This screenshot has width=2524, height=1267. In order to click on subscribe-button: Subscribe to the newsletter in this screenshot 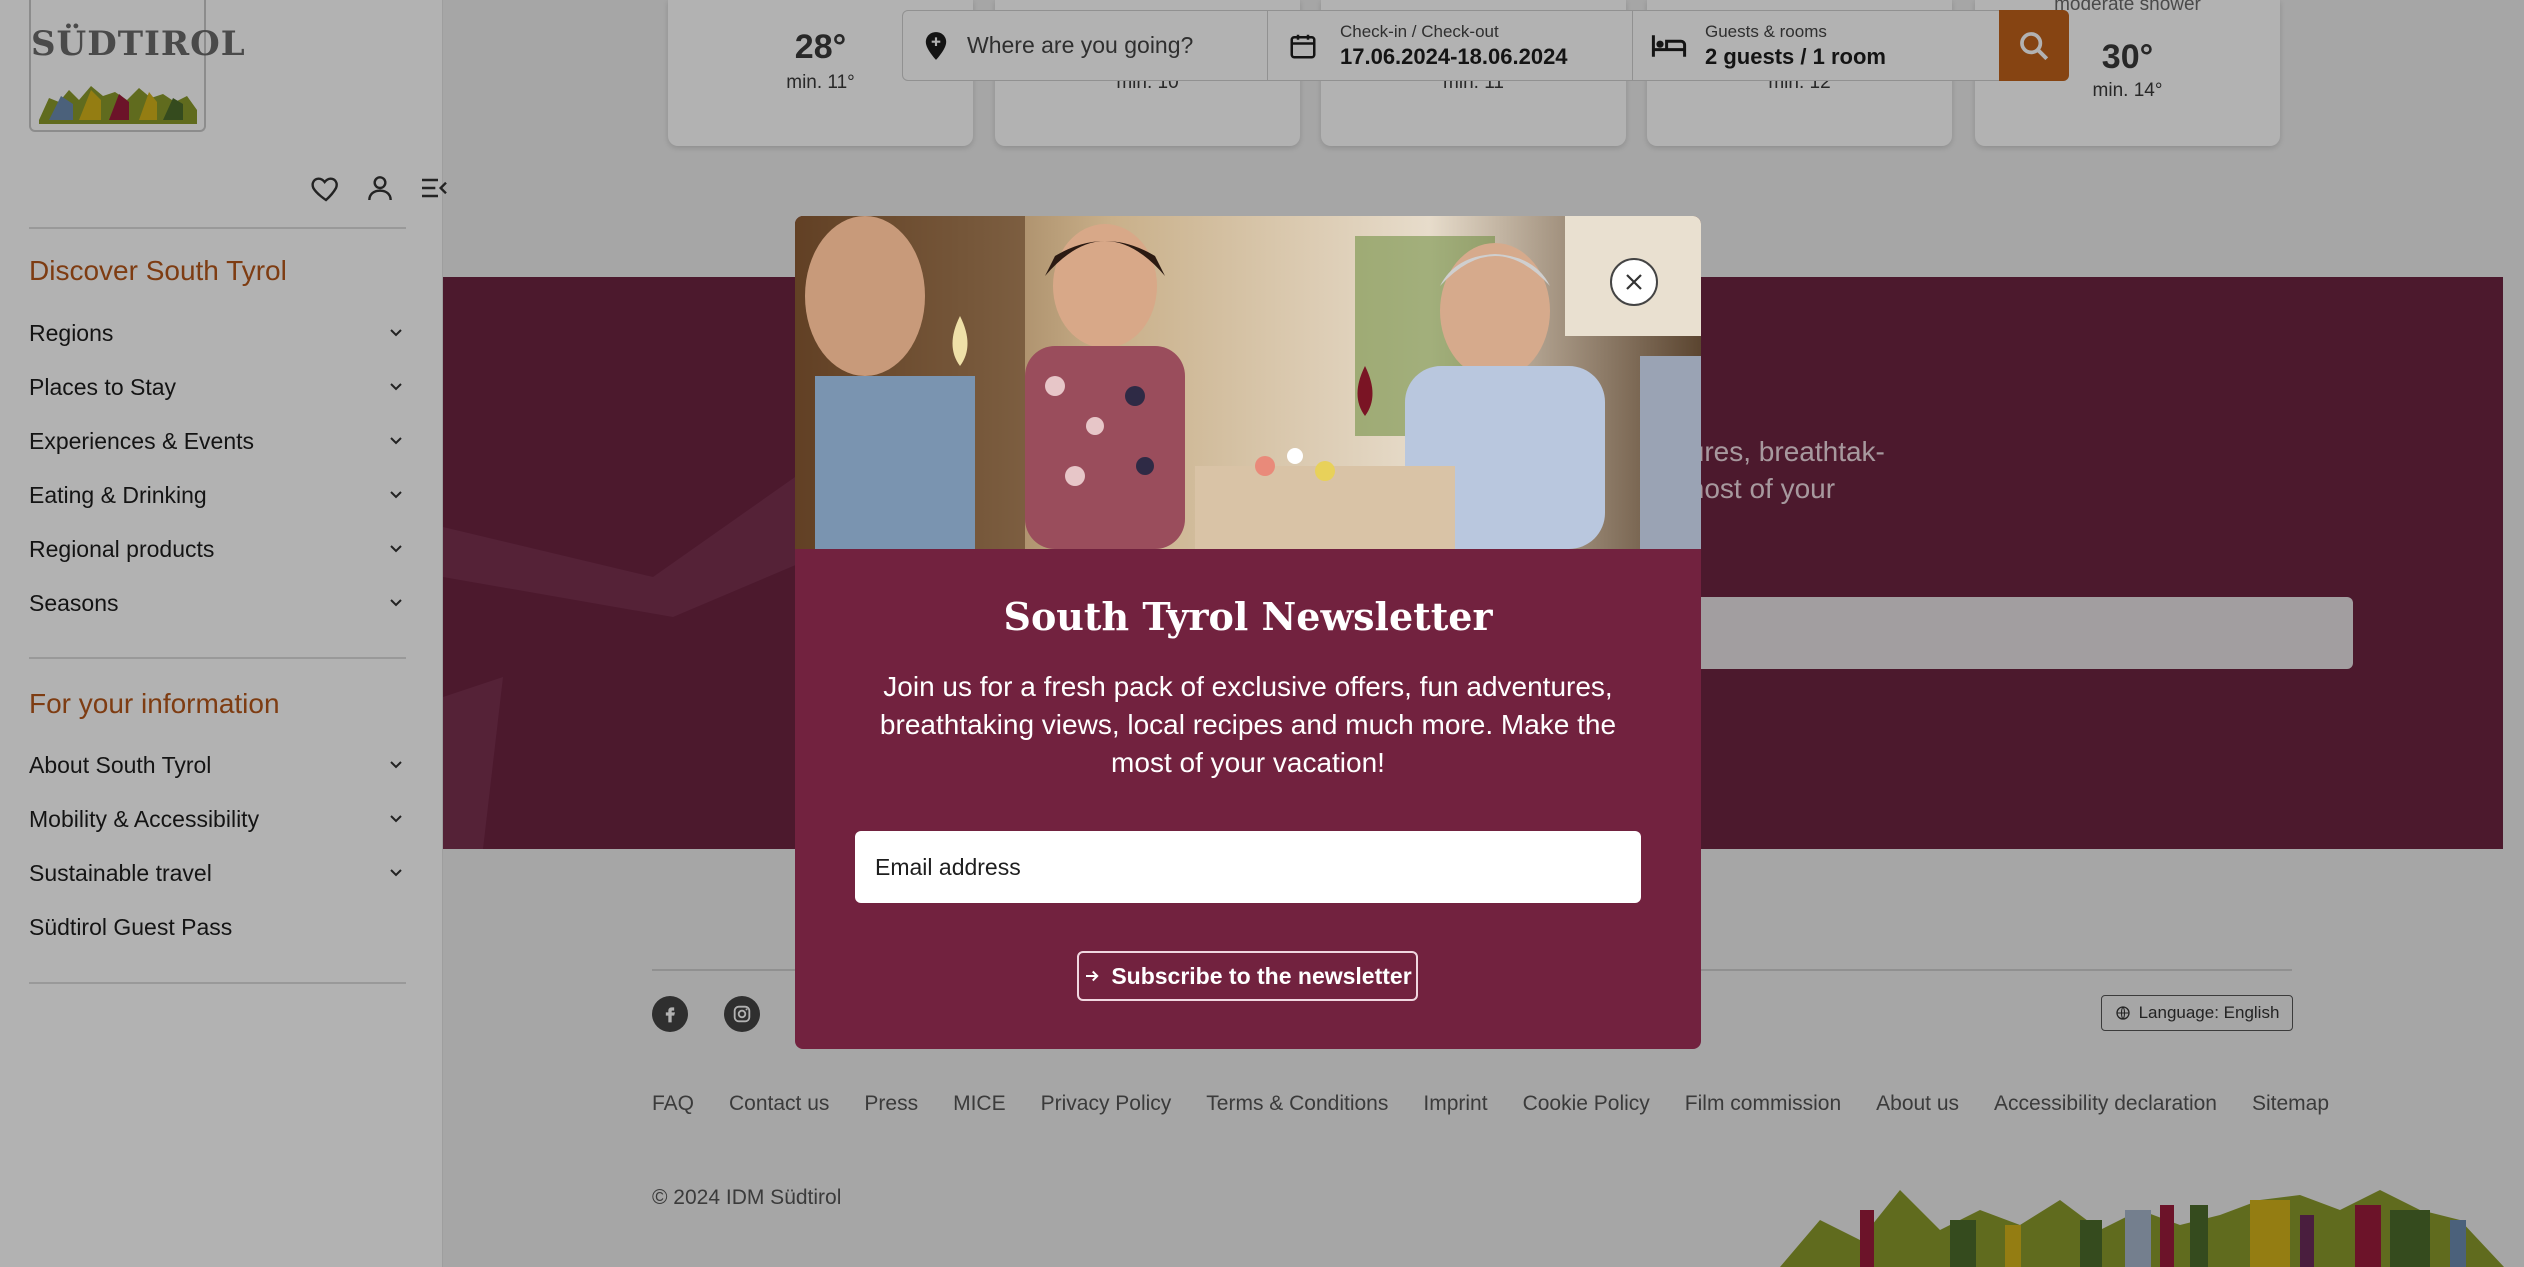, I will do `click(1247, 976)`.